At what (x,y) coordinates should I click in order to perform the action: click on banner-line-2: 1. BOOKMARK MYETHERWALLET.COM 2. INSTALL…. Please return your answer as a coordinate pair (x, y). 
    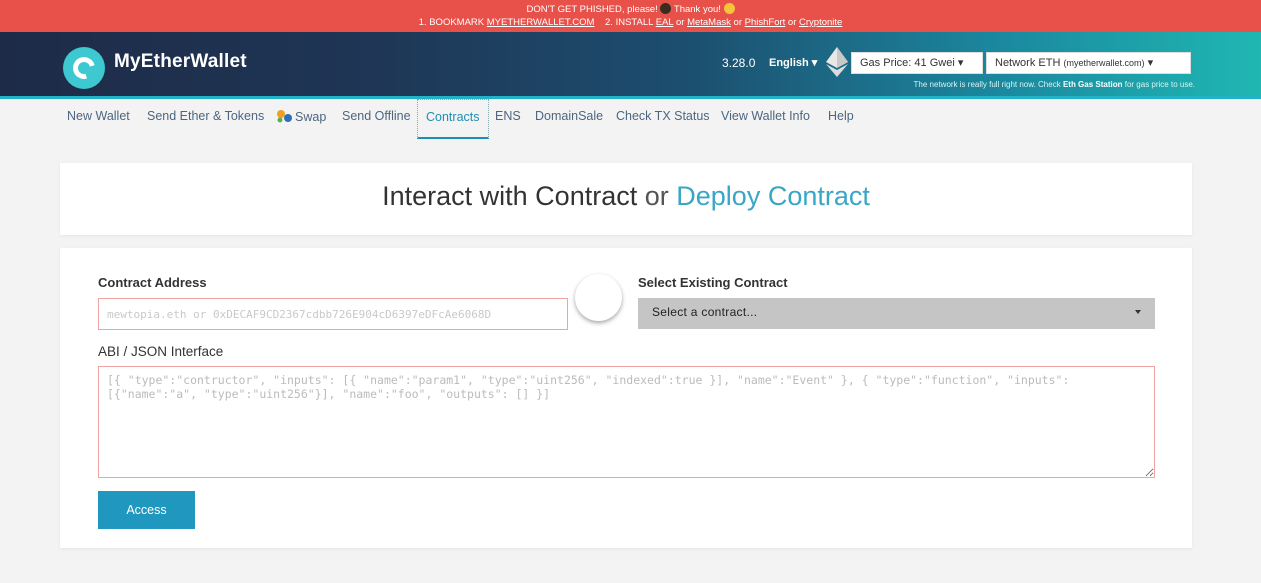
    Looking at the image, I should click on (630, 22).